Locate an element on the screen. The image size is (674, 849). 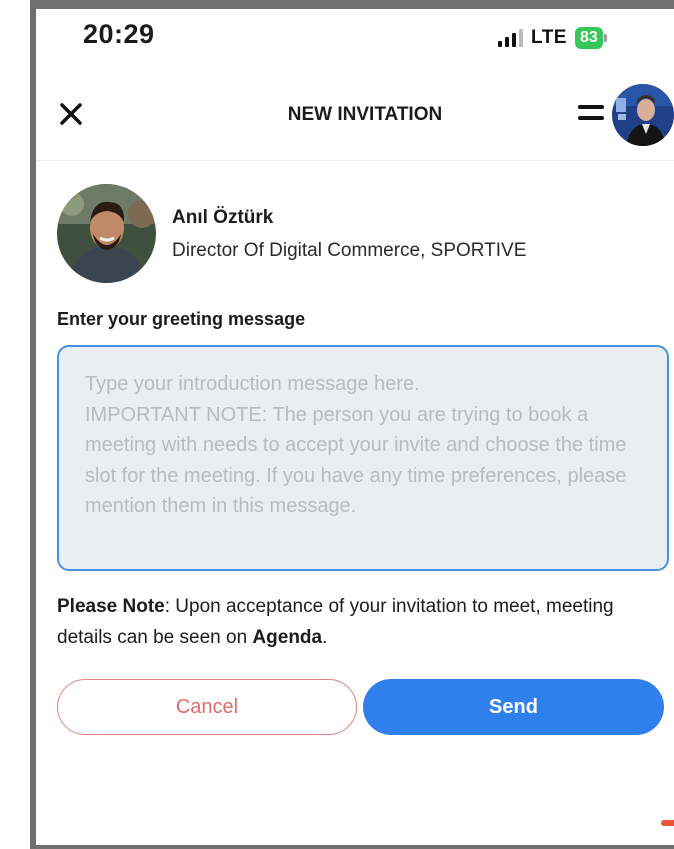
user-photo-icon is located at coordinates (643, 115).